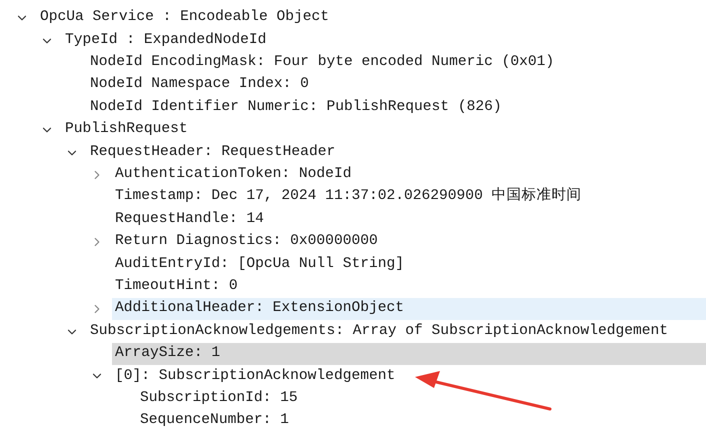 This screenshot has width=706, height=440. I want to click on tree-item: AuditEntryId: [OpcUa Null String], so click(409, 264).